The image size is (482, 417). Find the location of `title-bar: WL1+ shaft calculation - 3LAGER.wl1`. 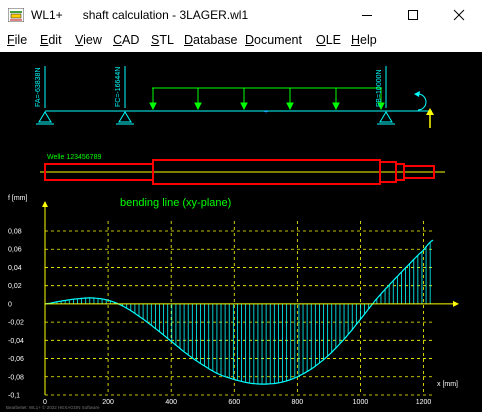

title-bar: WL1+ shaft calculation - 3LAGER.wl1 is located at coordinates (241, 15).